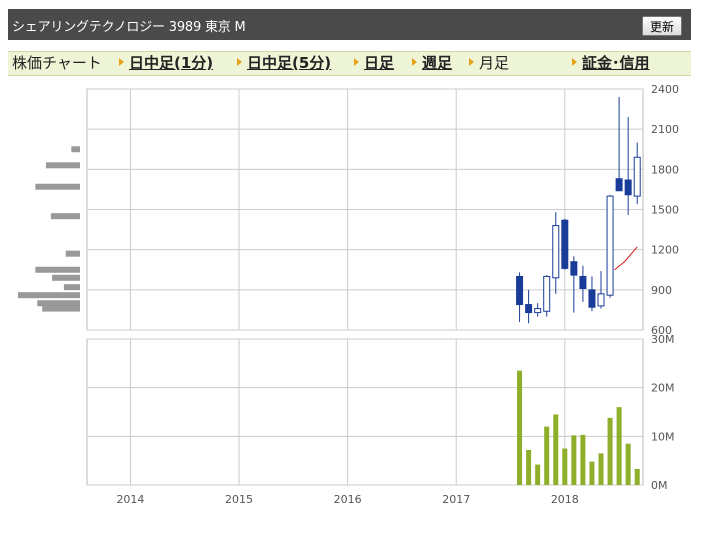 Image resolution: width=703 pixels, height=534 pixels. I want to click on x-tick-label: 2015, so click(239, 499).